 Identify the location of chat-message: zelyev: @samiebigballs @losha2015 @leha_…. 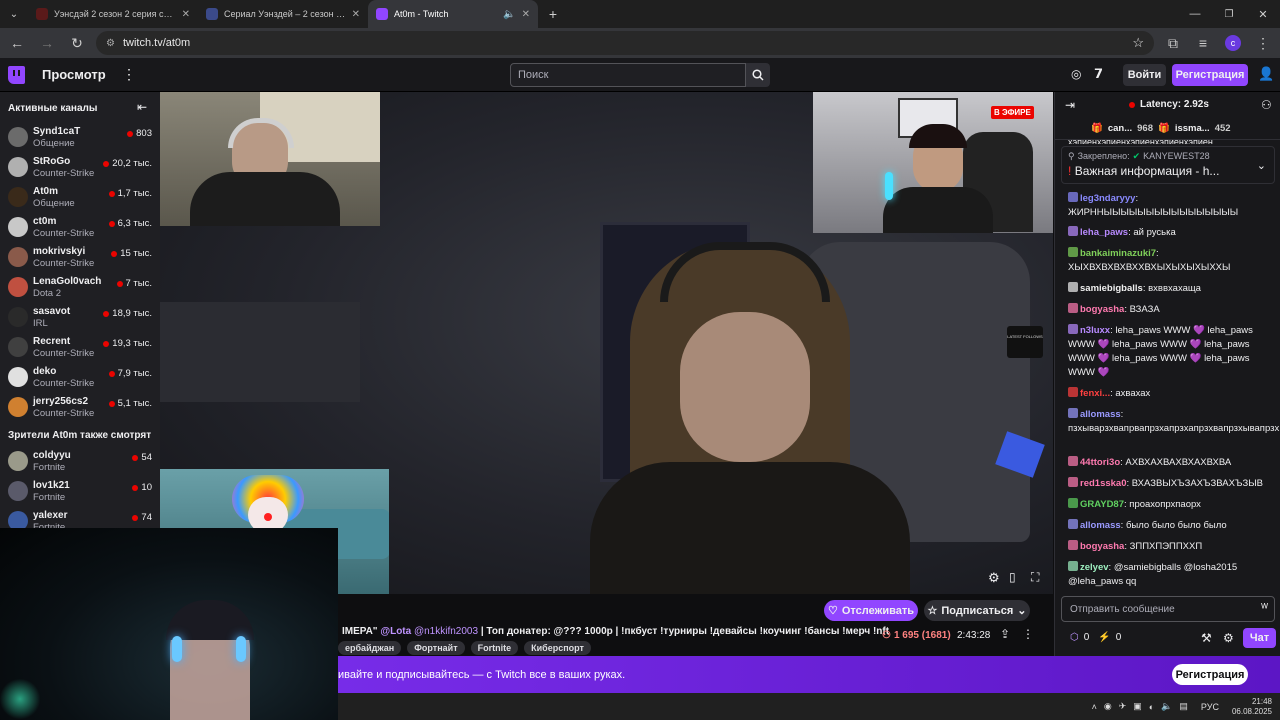
(1172, 575).